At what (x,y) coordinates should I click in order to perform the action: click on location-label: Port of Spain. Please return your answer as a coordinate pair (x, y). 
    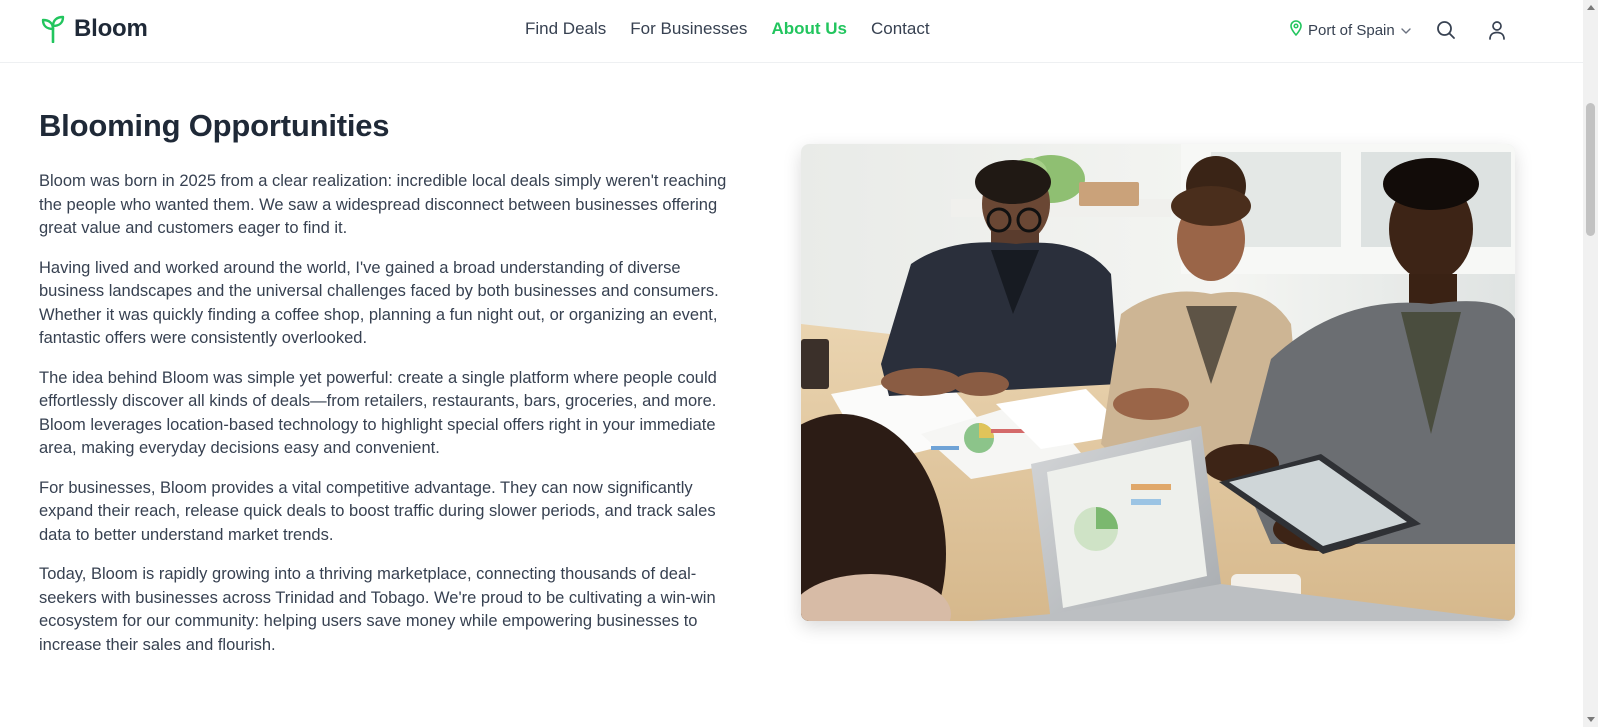
    Looking at the image, I should click on (1351, 30).